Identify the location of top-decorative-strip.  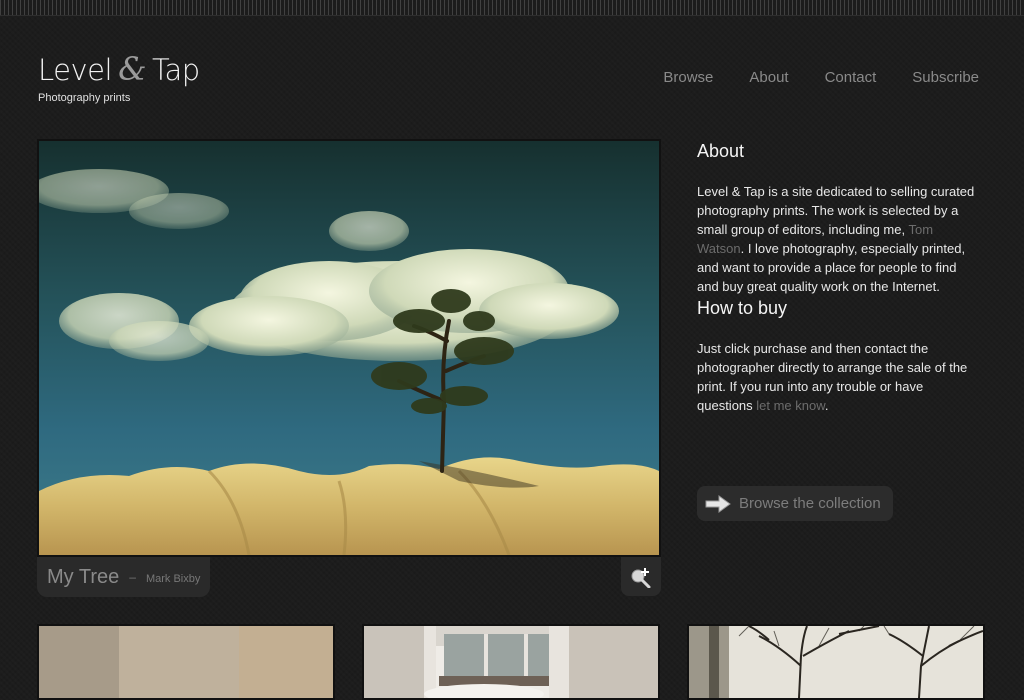
(512, 8).